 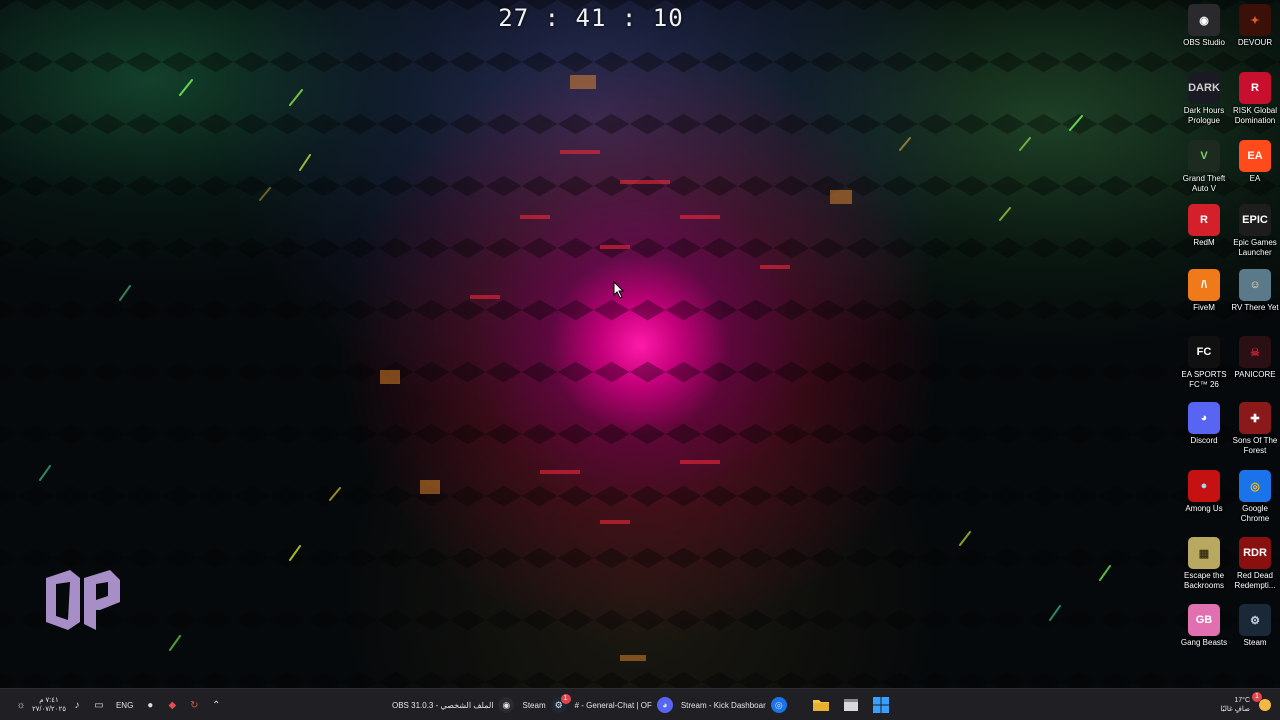 I want to click on redm-icon: R, so click(x=1204, y=220).